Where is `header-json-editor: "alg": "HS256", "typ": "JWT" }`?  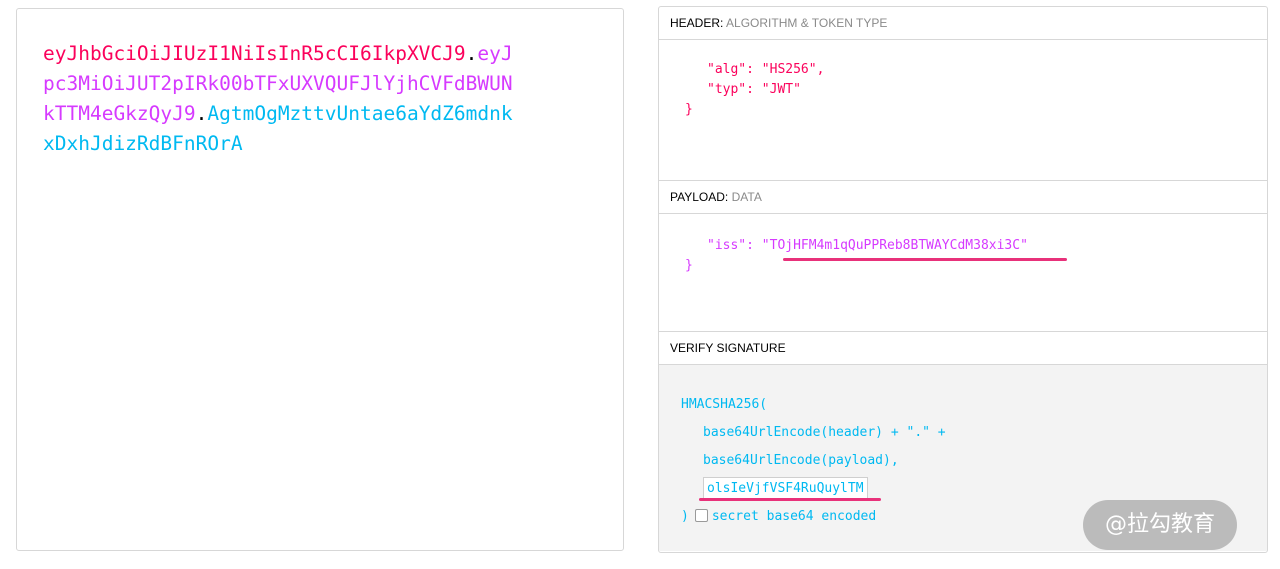
header-json-editor: "alg": "HS256", "typ": "JWT" } is located at coordinates (963, 110).